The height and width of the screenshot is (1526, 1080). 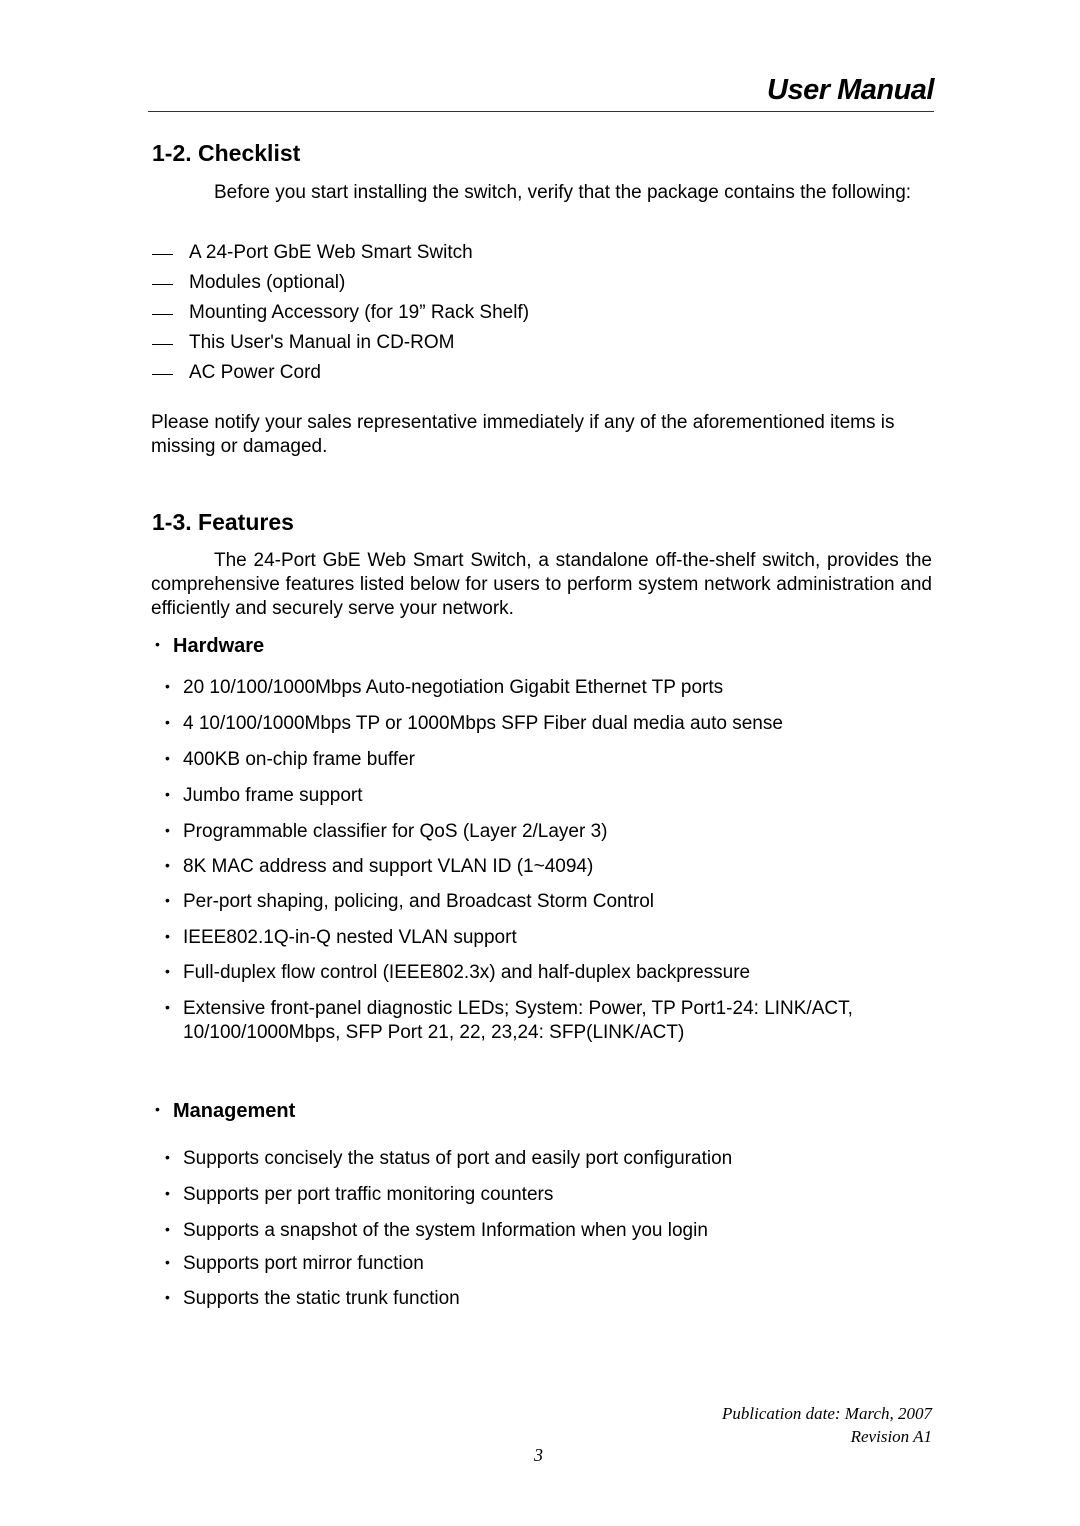 I want to click on hardware-item: • 400KB on-chip frame buffer, so click(x=550, y=760).